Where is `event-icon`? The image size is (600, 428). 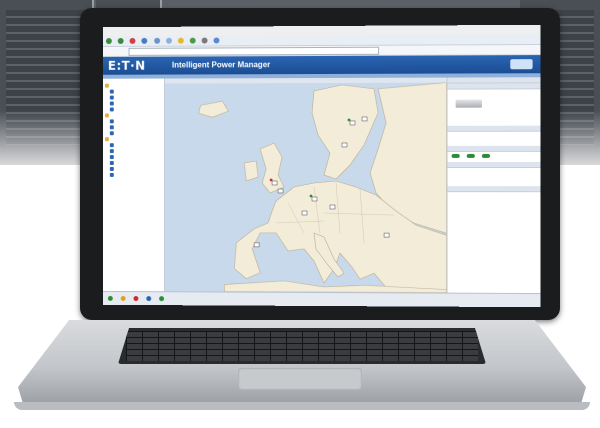 event-icon is located at coordinates (161, 299).